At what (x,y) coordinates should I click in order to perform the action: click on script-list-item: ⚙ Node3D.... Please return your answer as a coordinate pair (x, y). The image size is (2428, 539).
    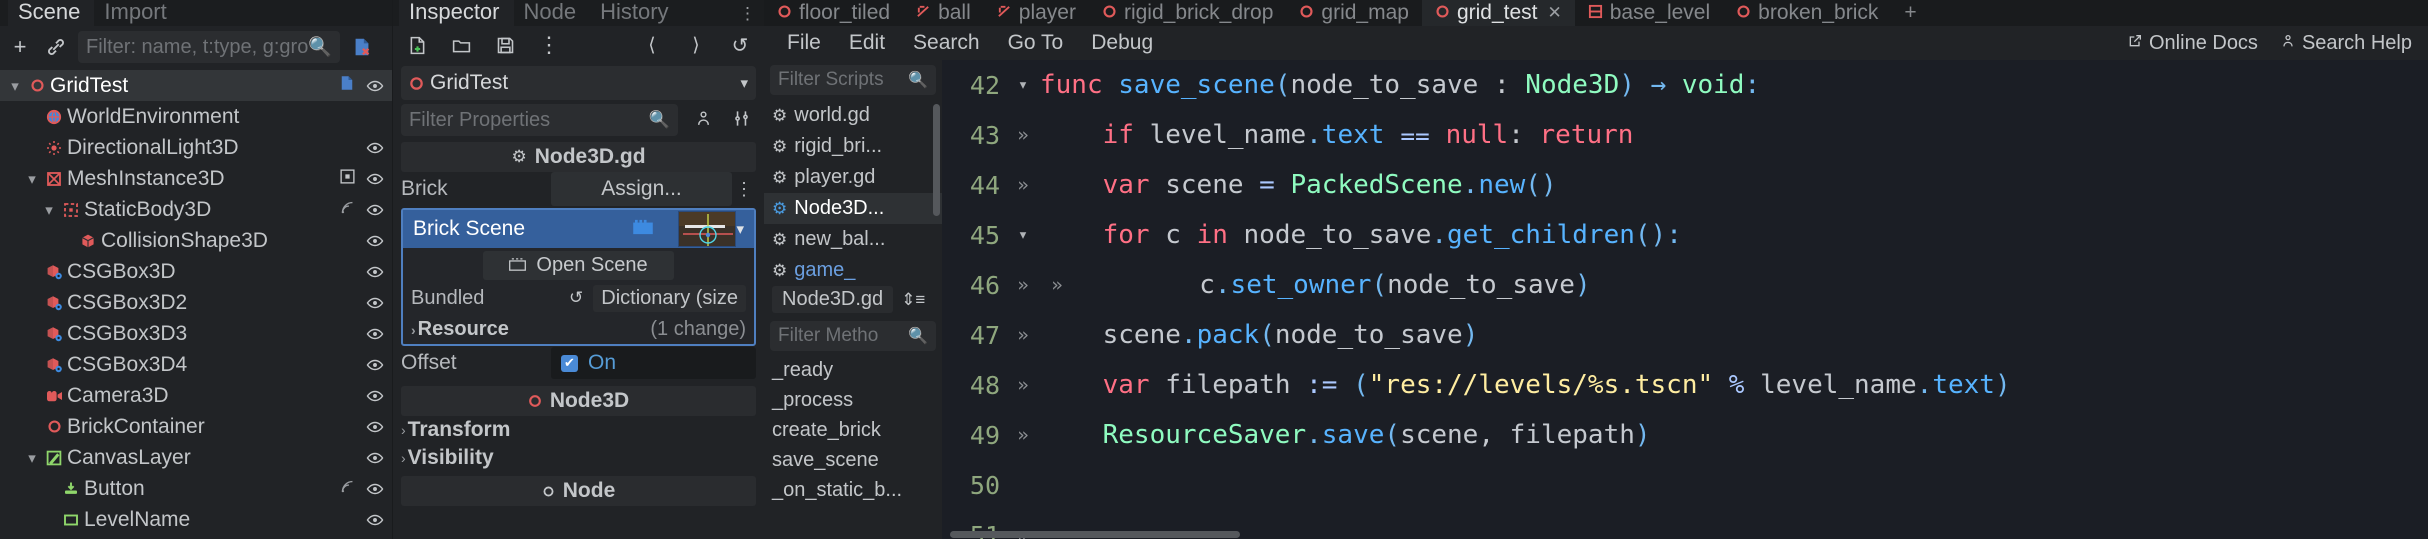
    Looking at the image, I should click on (853, 208).